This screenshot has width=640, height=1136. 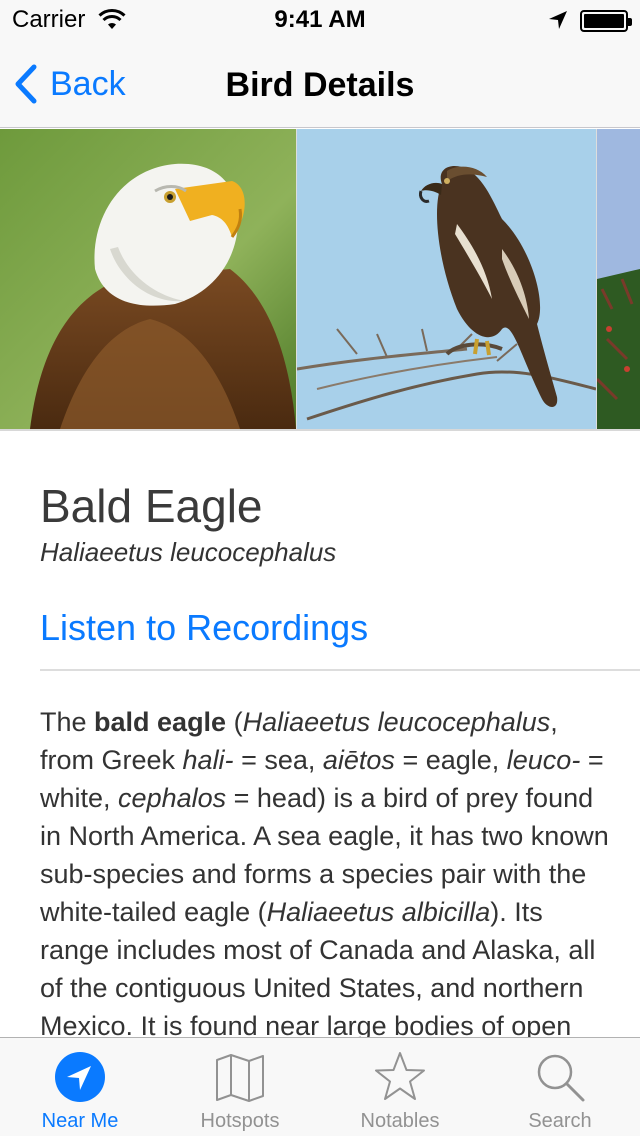 I want to click on location-services-icon, so click(x=558, y=20).